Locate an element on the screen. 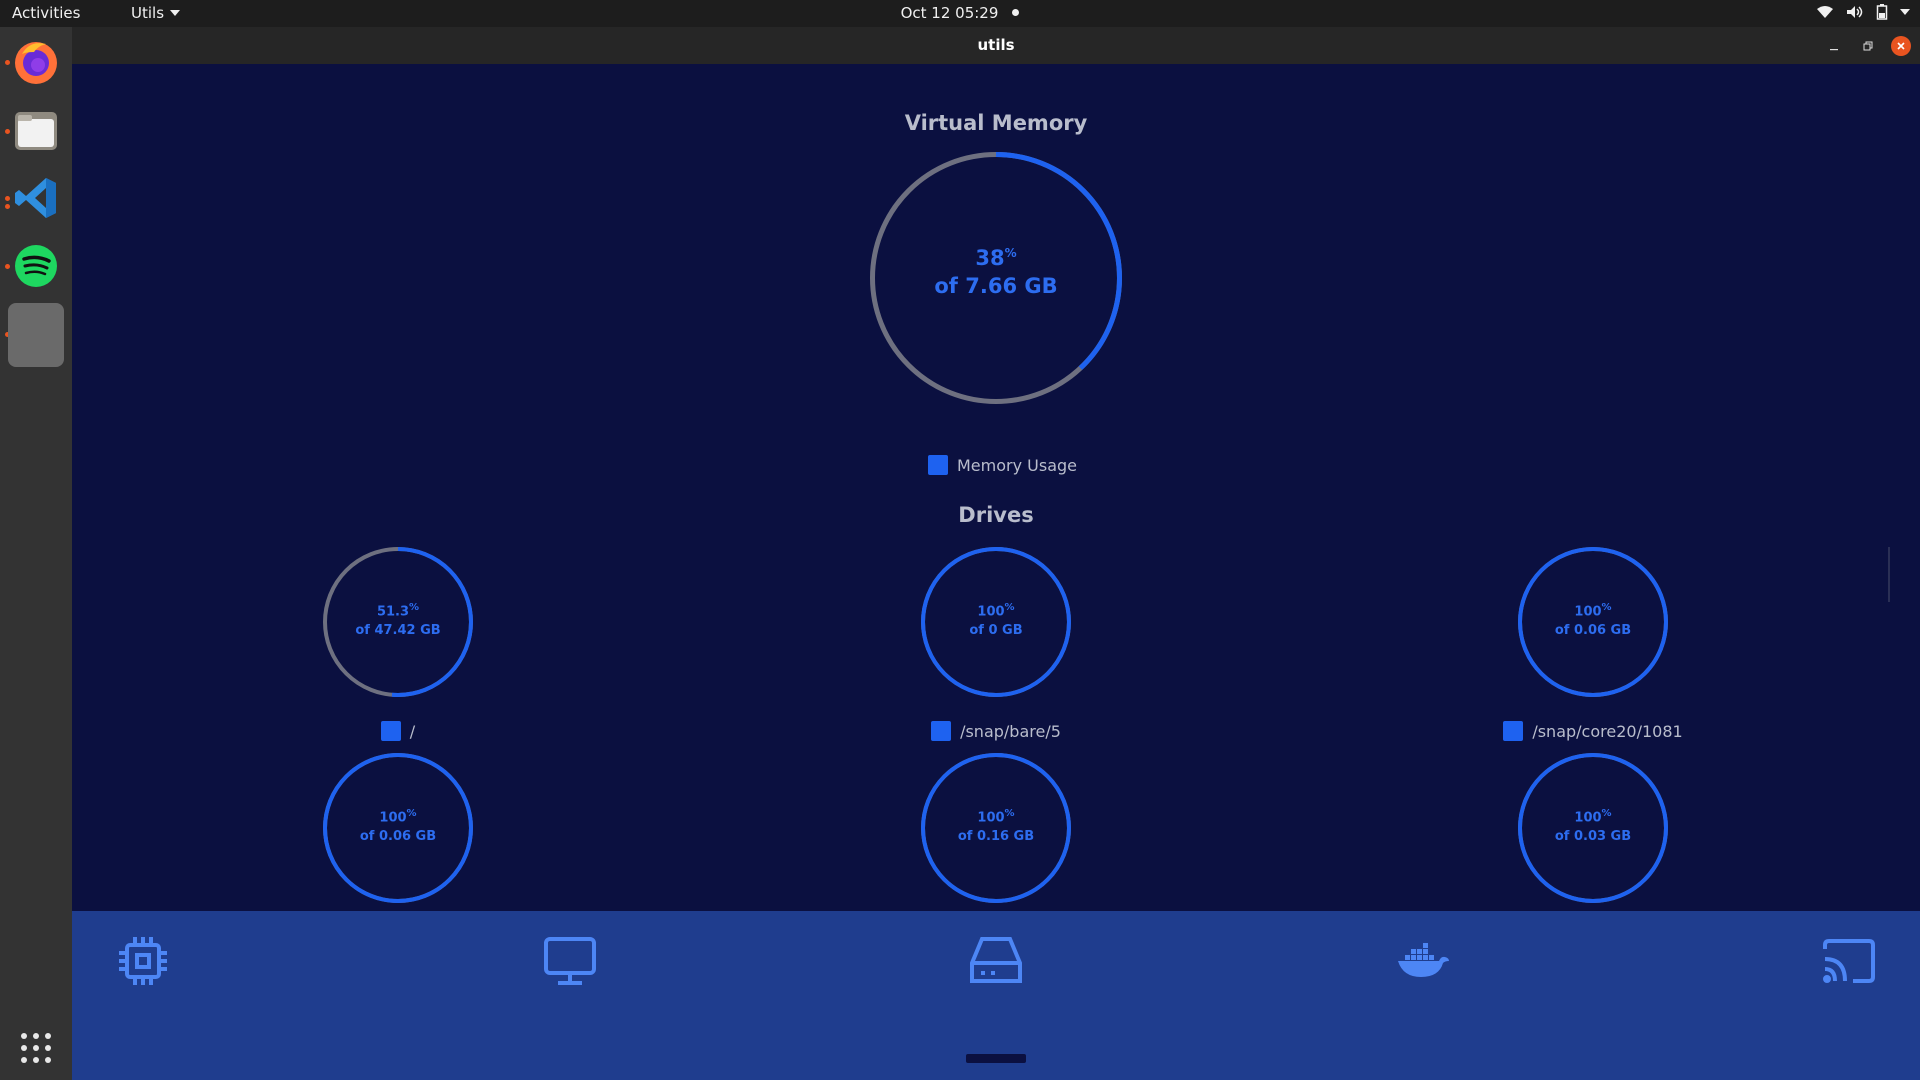  drive-legend-label: / is located at coordinates (412, 731).